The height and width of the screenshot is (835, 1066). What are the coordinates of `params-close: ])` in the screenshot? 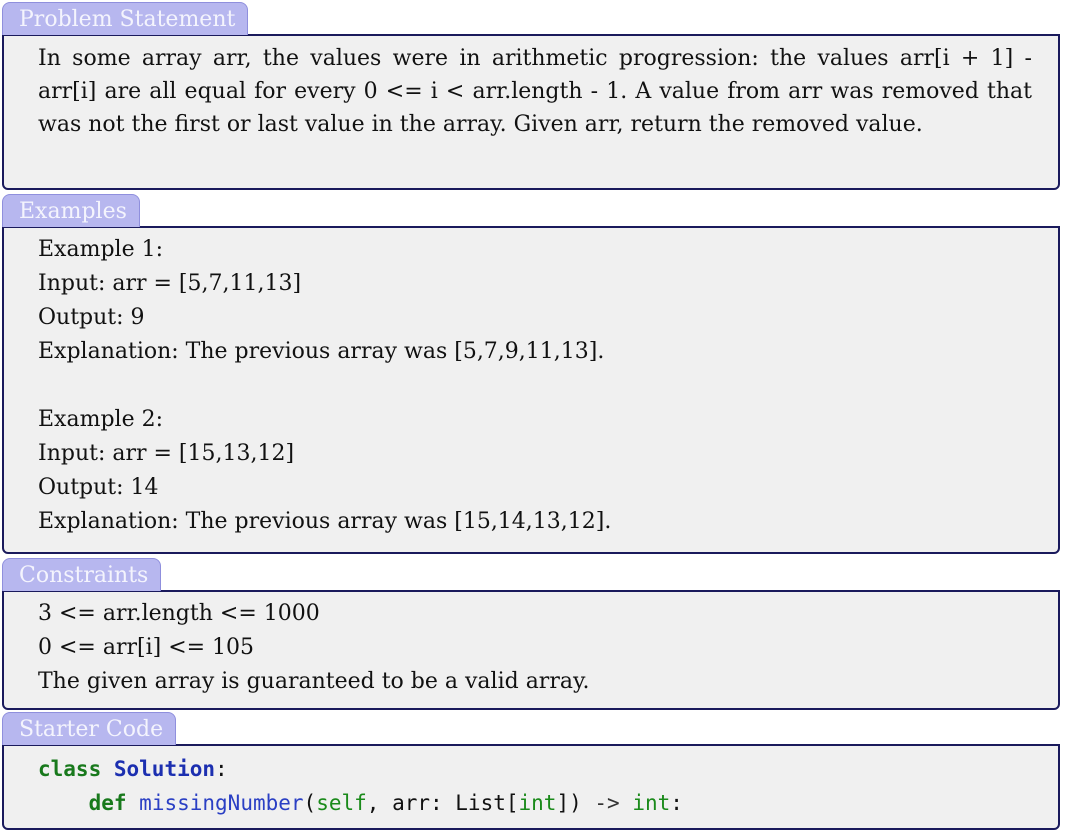 It's located at (569, 803).